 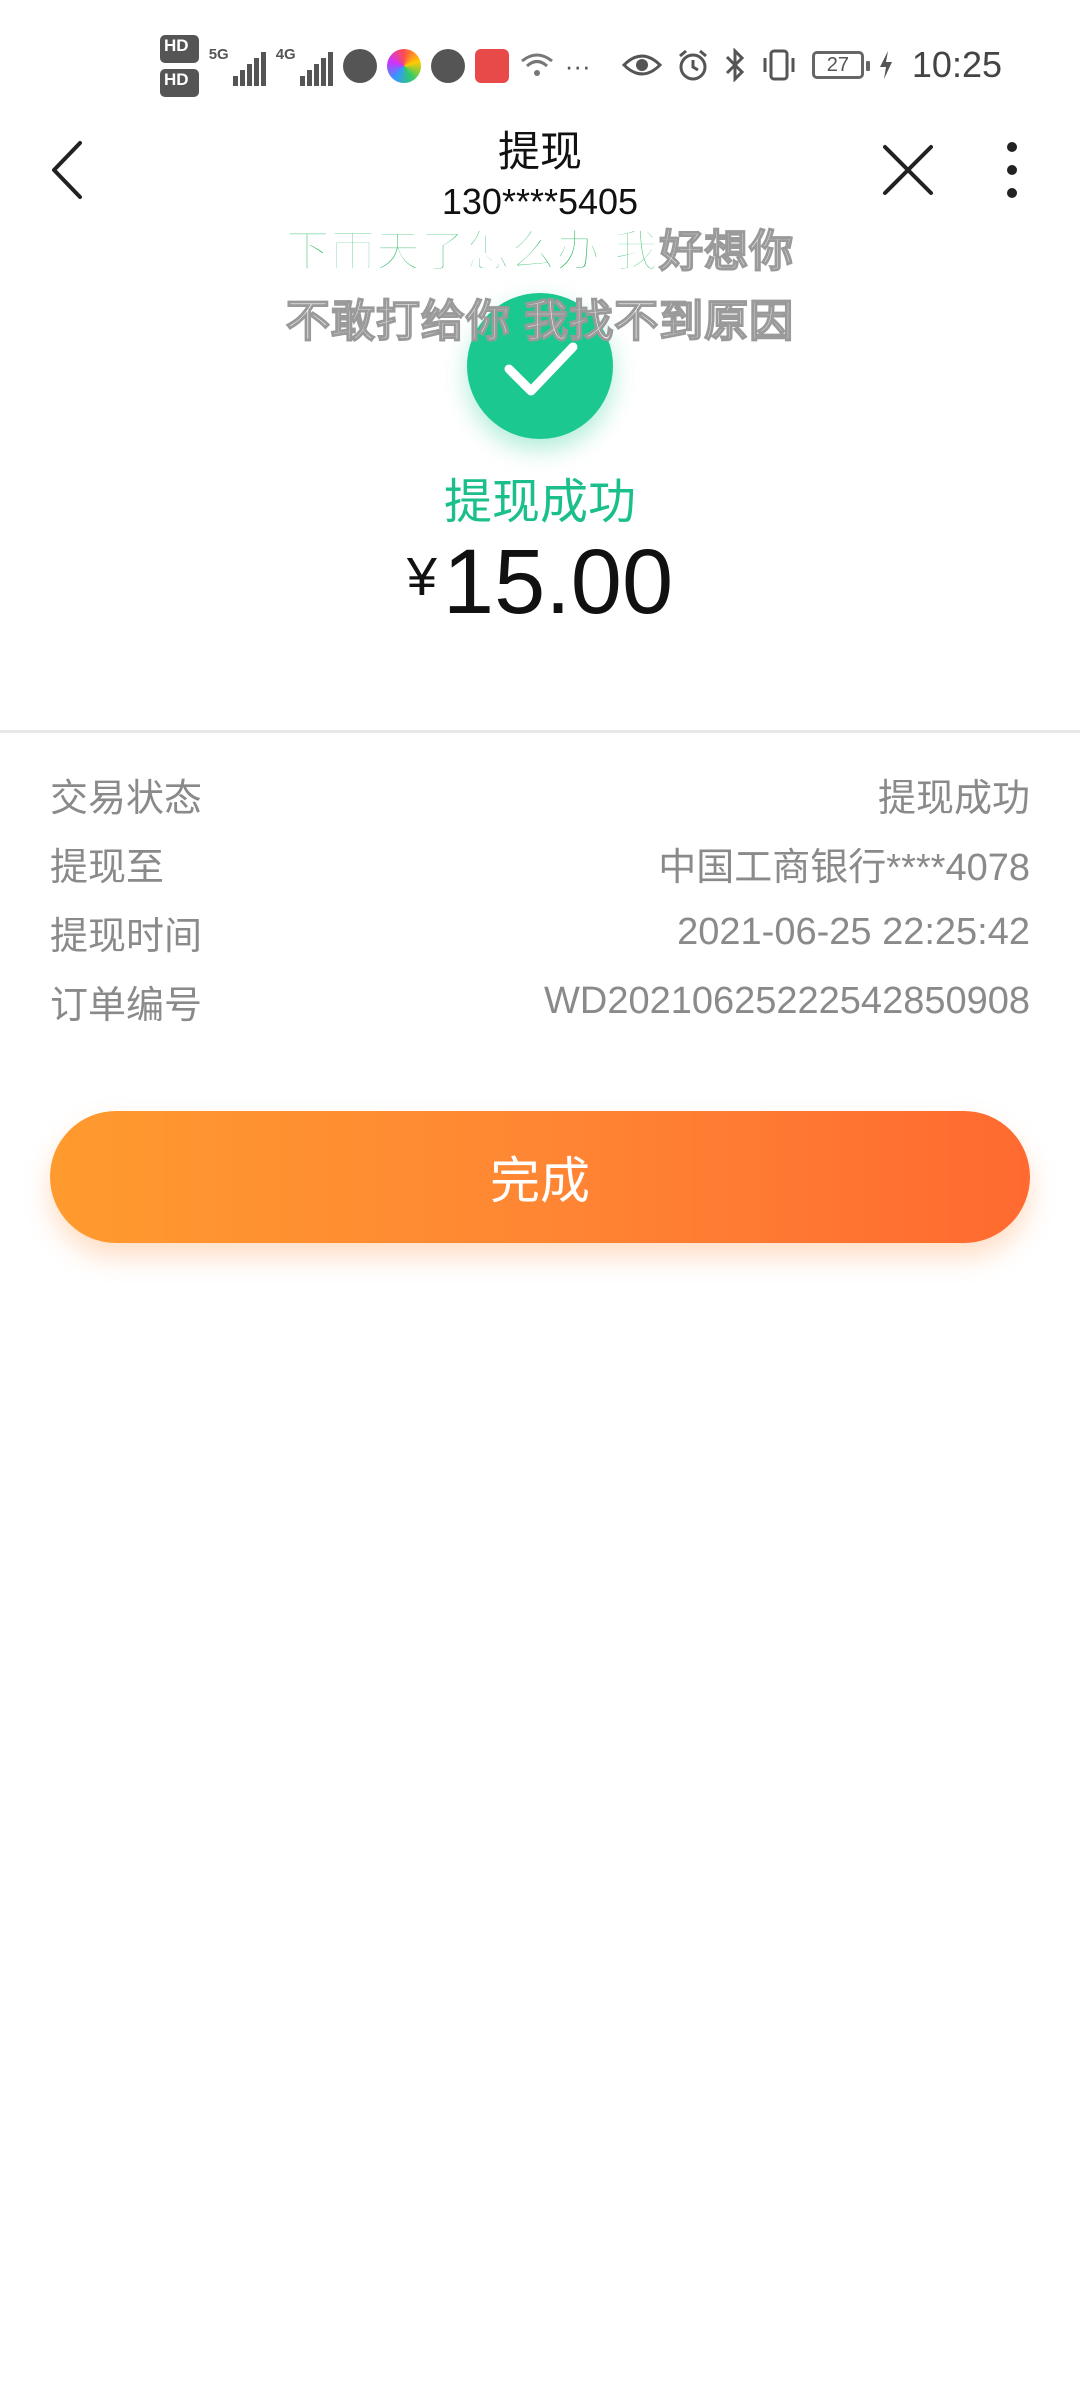 What do you see at coordinates (237, 66) in the screenshot?
I see `signal-5g-icon: 5G` at bounding box center [237, 66].